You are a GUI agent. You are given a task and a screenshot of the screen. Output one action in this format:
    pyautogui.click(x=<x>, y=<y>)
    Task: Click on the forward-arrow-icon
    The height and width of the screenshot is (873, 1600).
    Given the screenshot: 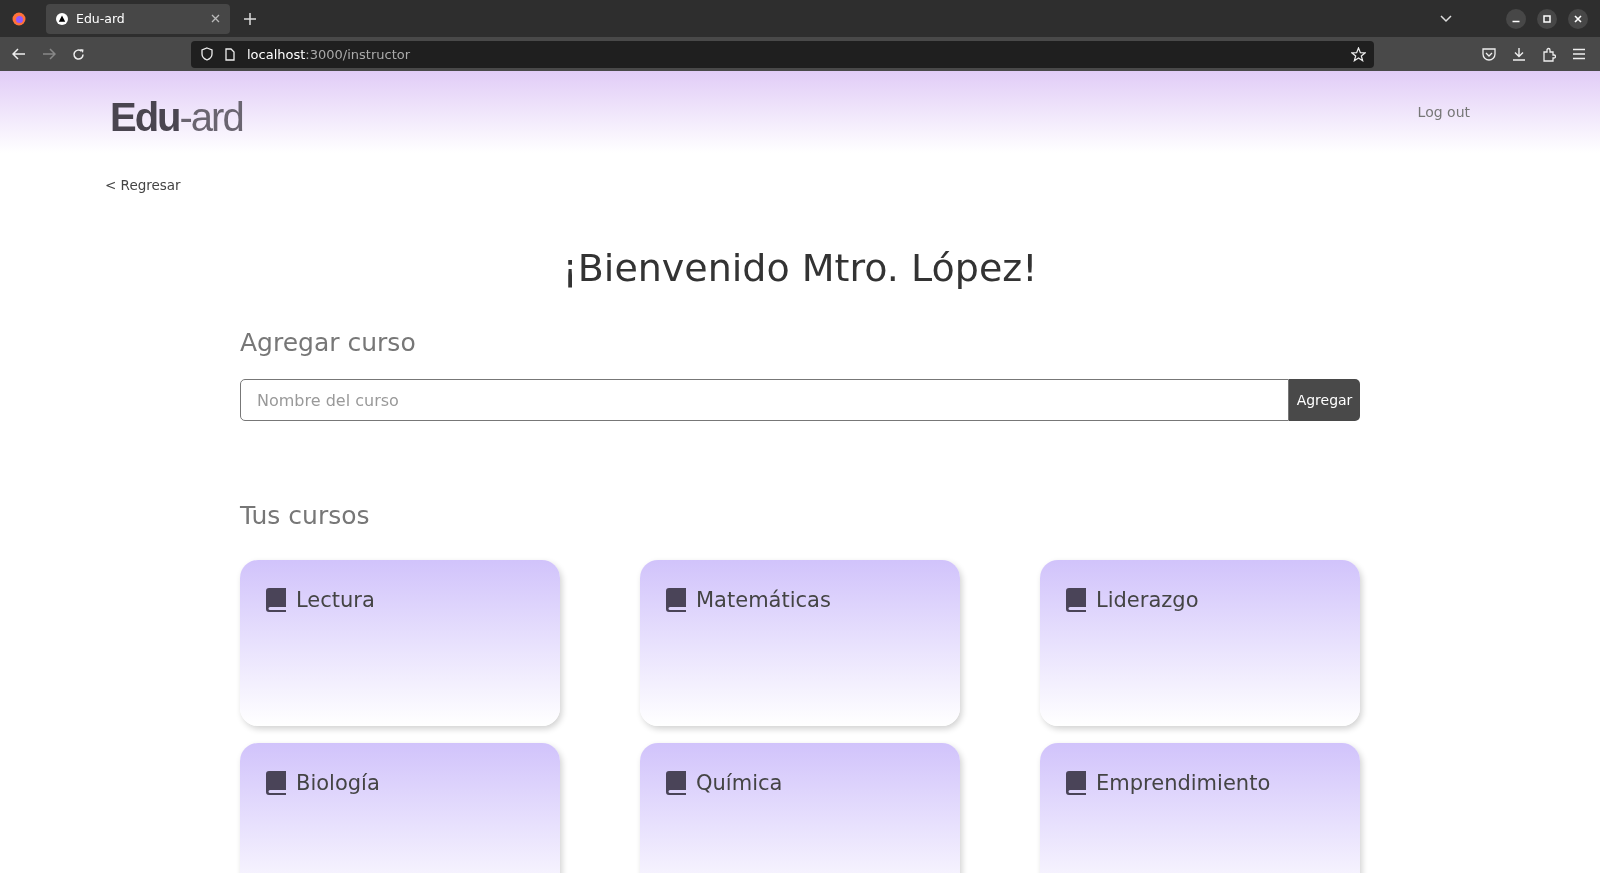 What is the action you would take?
    pyautogui.click(x=49, y=54)
    